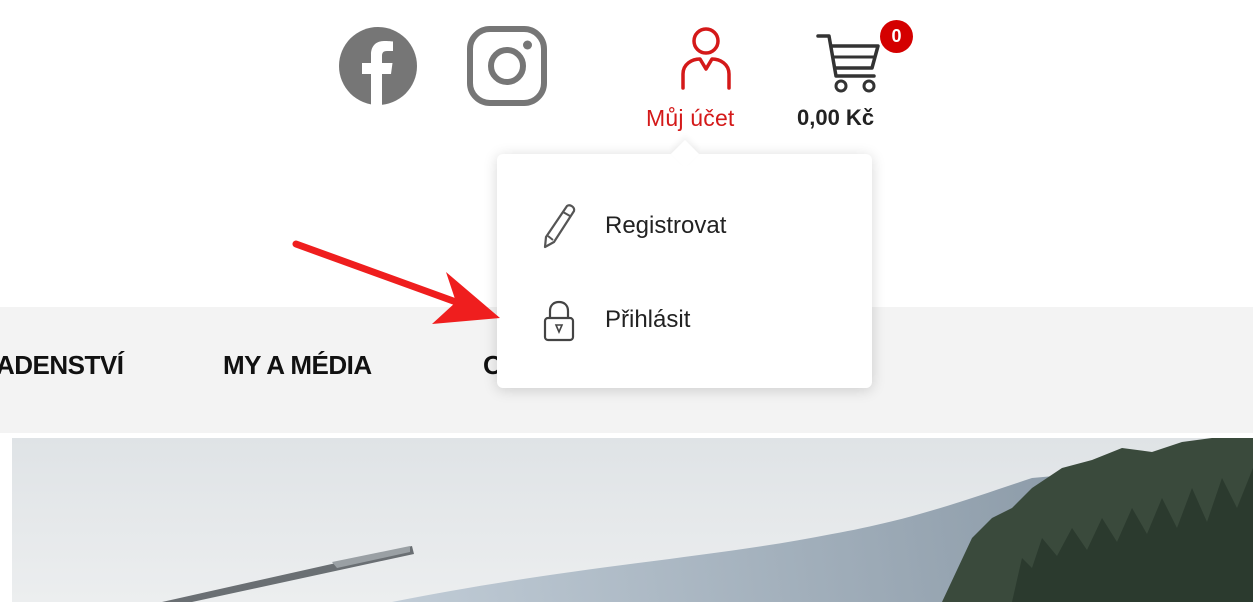  Describe the element at coordinates (666, 225) in the screenshot. I see `register-label: Registrovat` at that location.